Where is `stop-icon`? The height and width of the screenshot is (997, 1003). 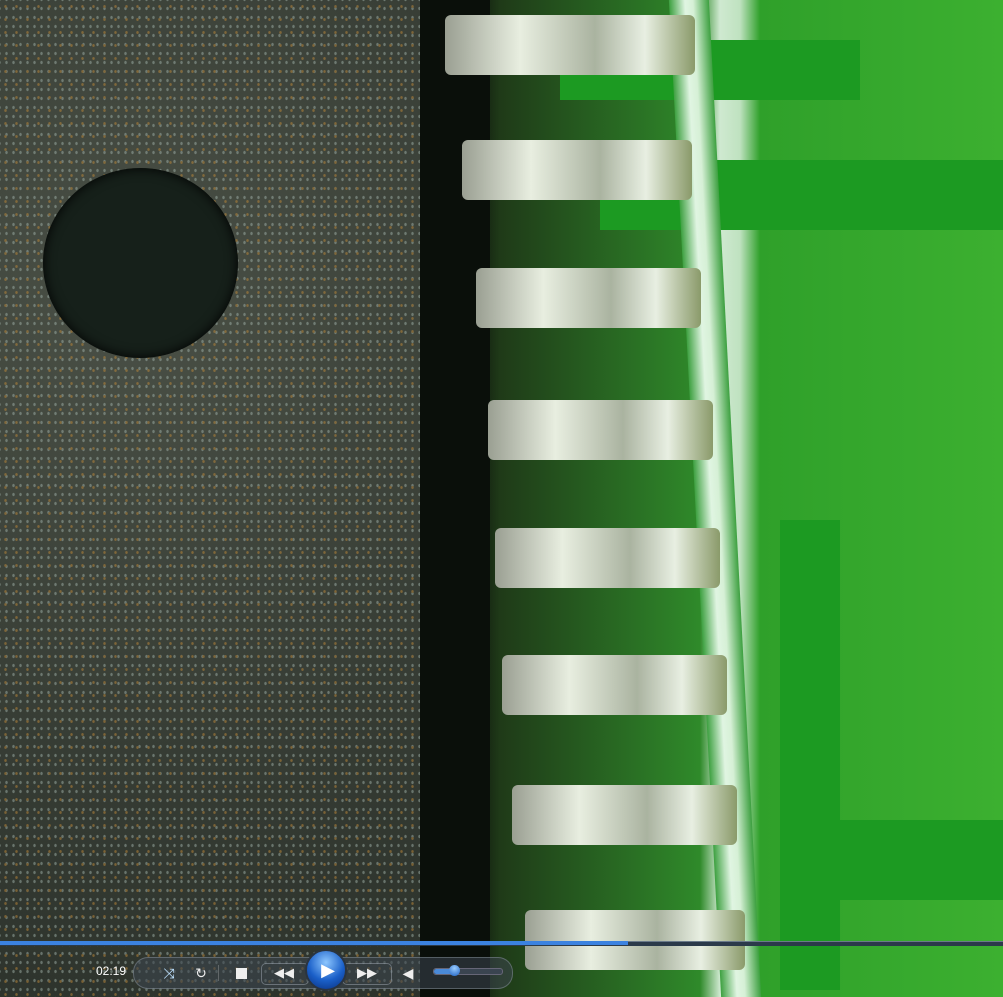 stop-icon is located at coordinates (241, 973).